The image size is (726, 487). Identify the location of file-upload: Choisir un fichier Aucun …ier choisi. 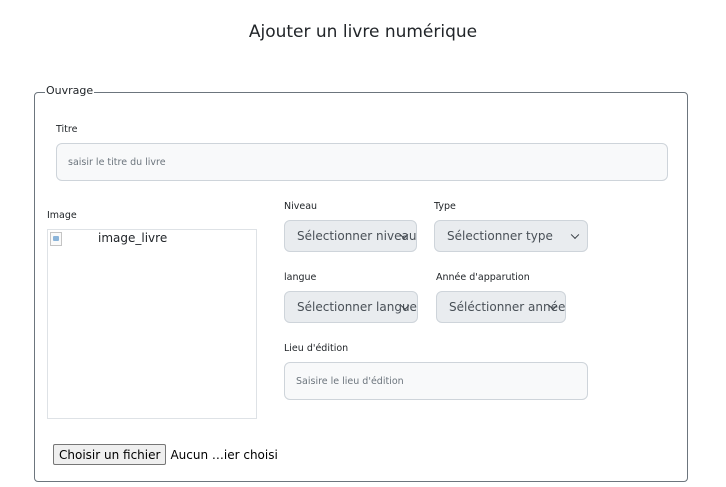
(165, 454).